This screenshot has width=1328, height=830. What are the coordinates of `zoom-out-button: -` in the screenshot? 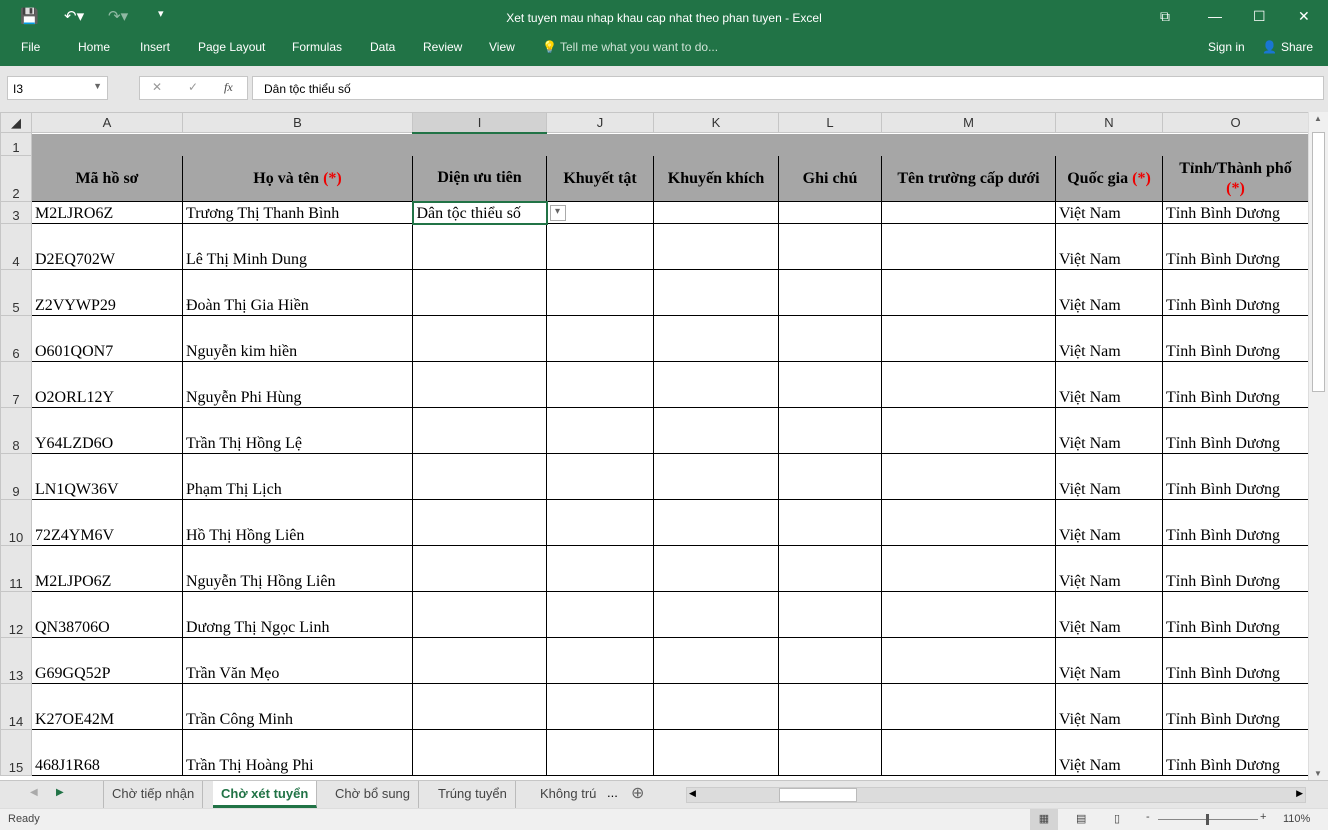 It's located at (1148, 817).